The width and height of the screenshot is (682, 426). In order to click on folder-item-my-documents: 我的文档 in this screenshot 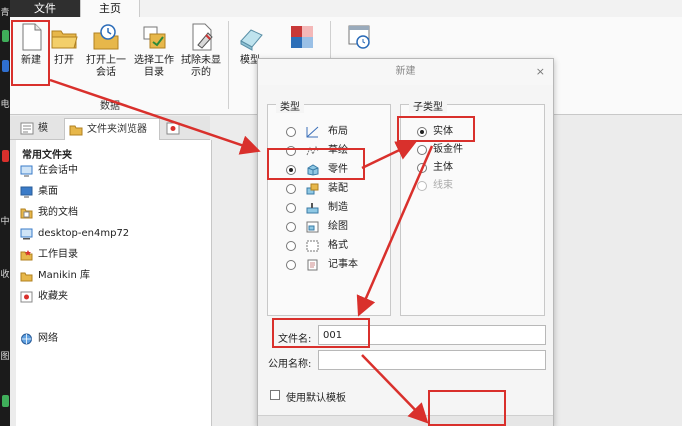, I will do `click(49, 213)`.